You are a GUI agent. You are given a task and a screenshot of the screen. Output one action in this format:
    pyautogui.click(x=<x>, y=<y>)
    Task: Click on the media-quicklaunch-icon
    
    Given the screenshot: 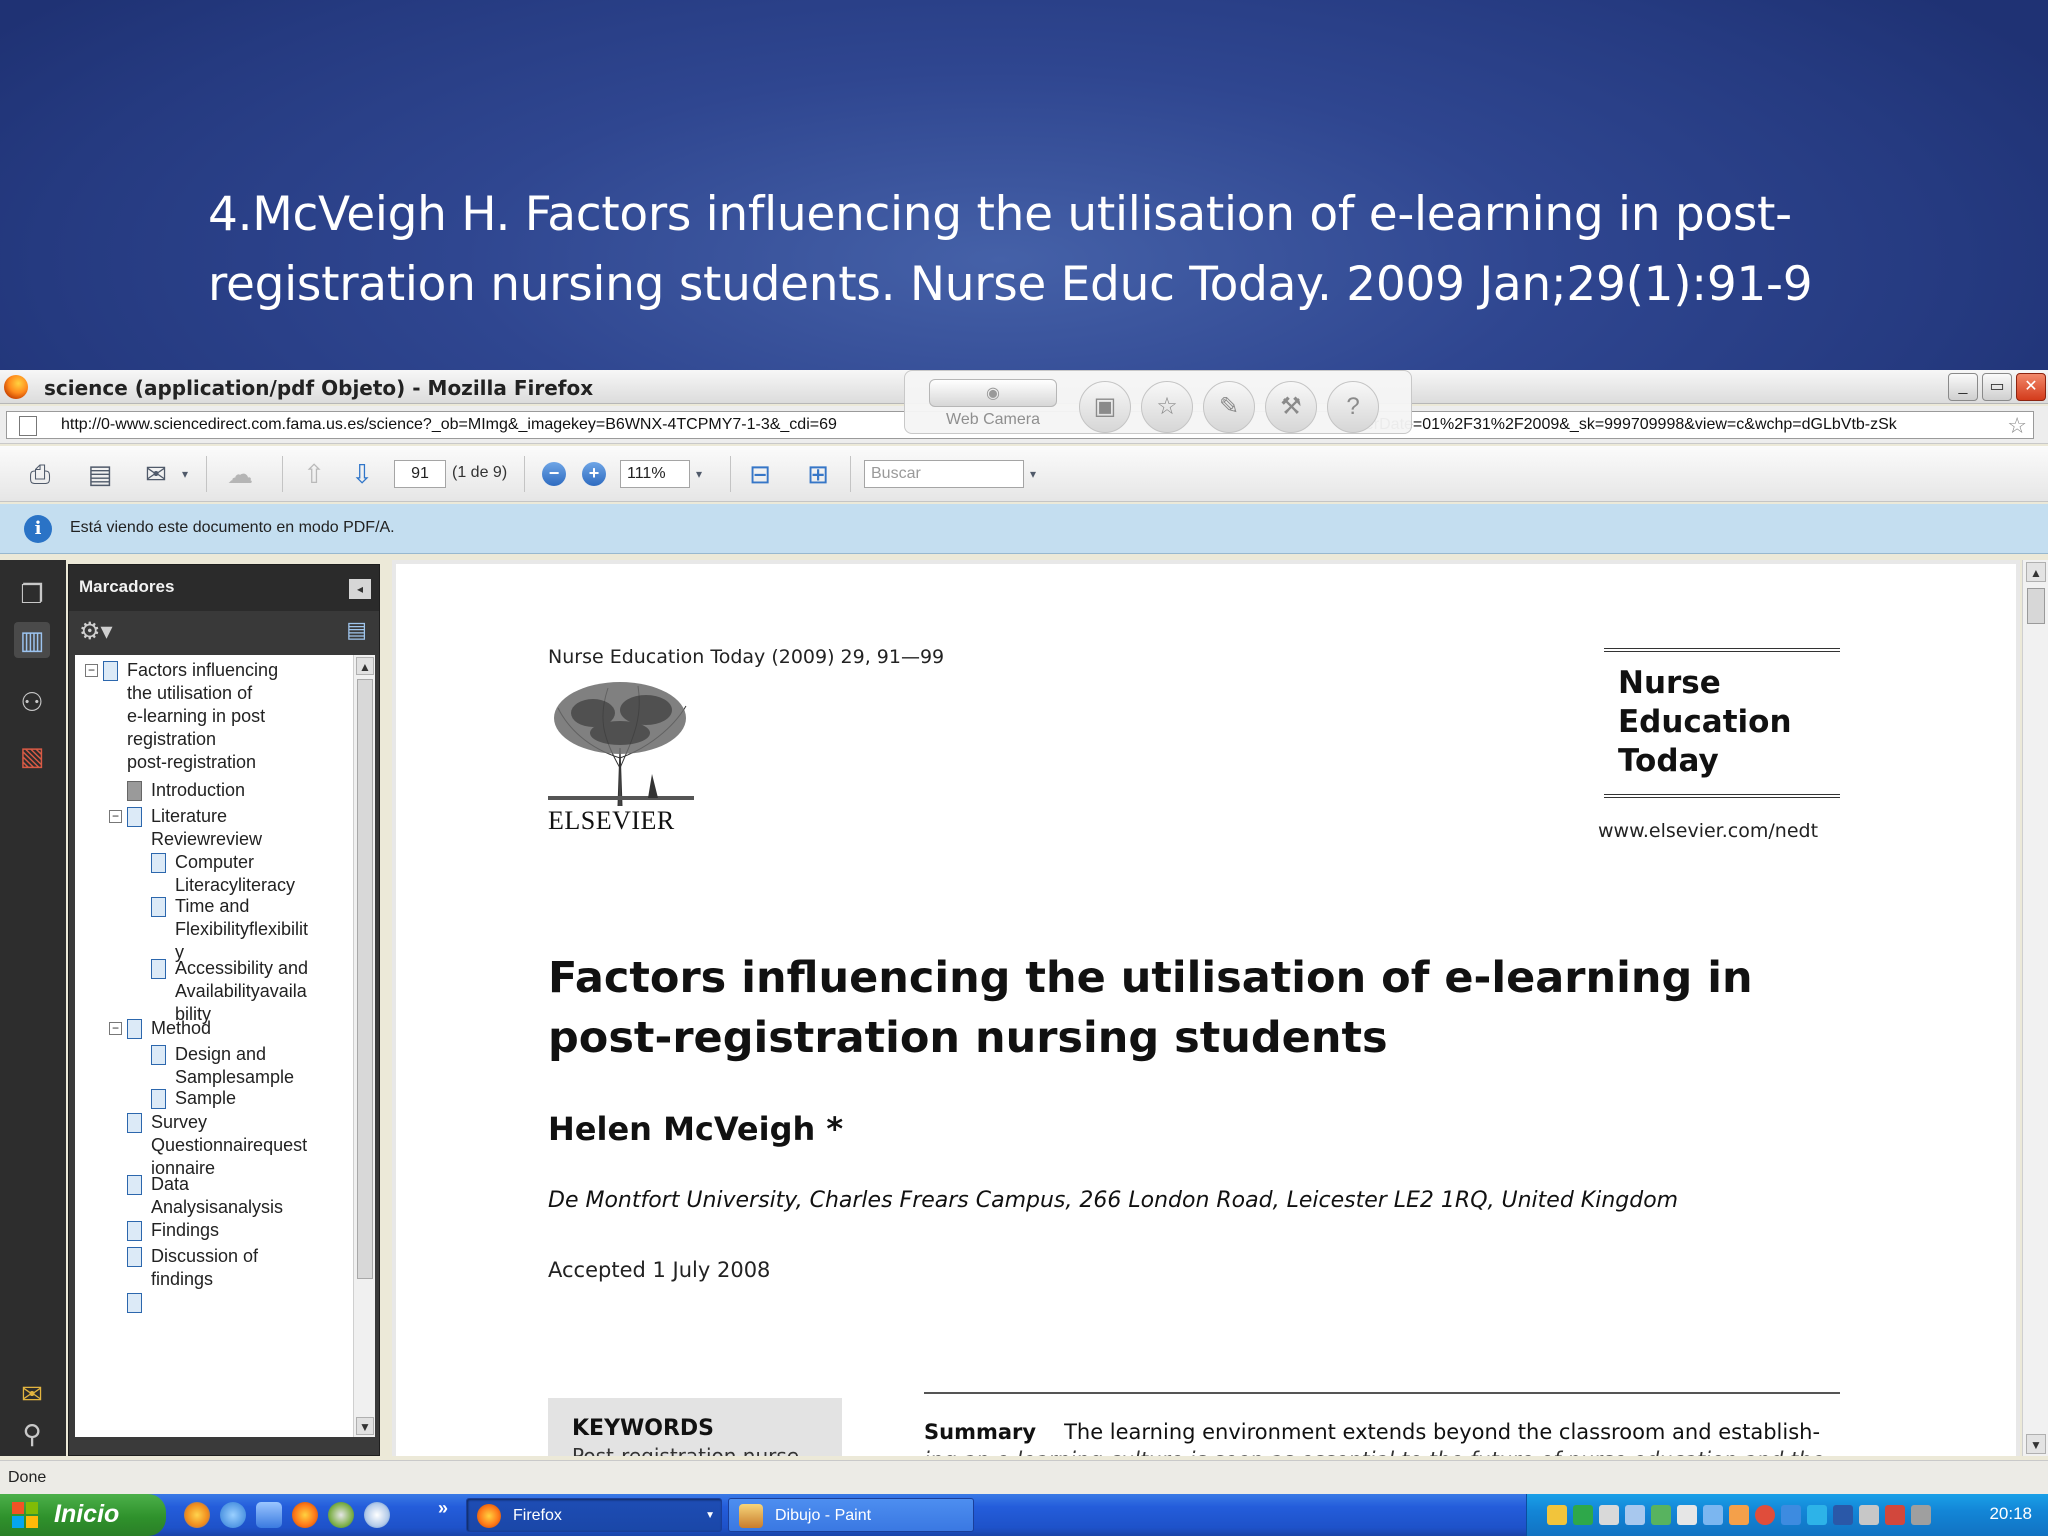 What is the action you would take?
    pyautogui.click(x=341, y=1515)
    